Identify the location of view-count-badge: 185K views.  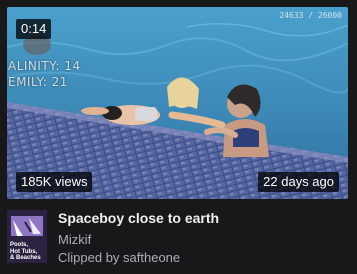
(54, 182).